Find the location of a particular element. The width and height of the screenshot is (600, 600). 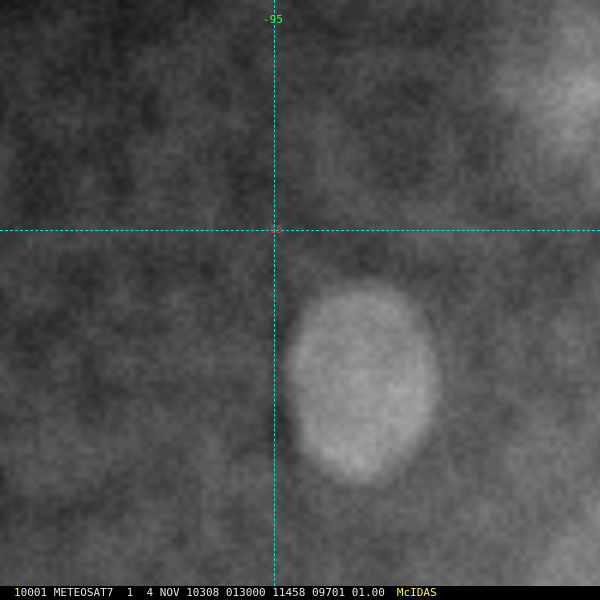

frame-number: 1 is located at coordinates (17, 592).